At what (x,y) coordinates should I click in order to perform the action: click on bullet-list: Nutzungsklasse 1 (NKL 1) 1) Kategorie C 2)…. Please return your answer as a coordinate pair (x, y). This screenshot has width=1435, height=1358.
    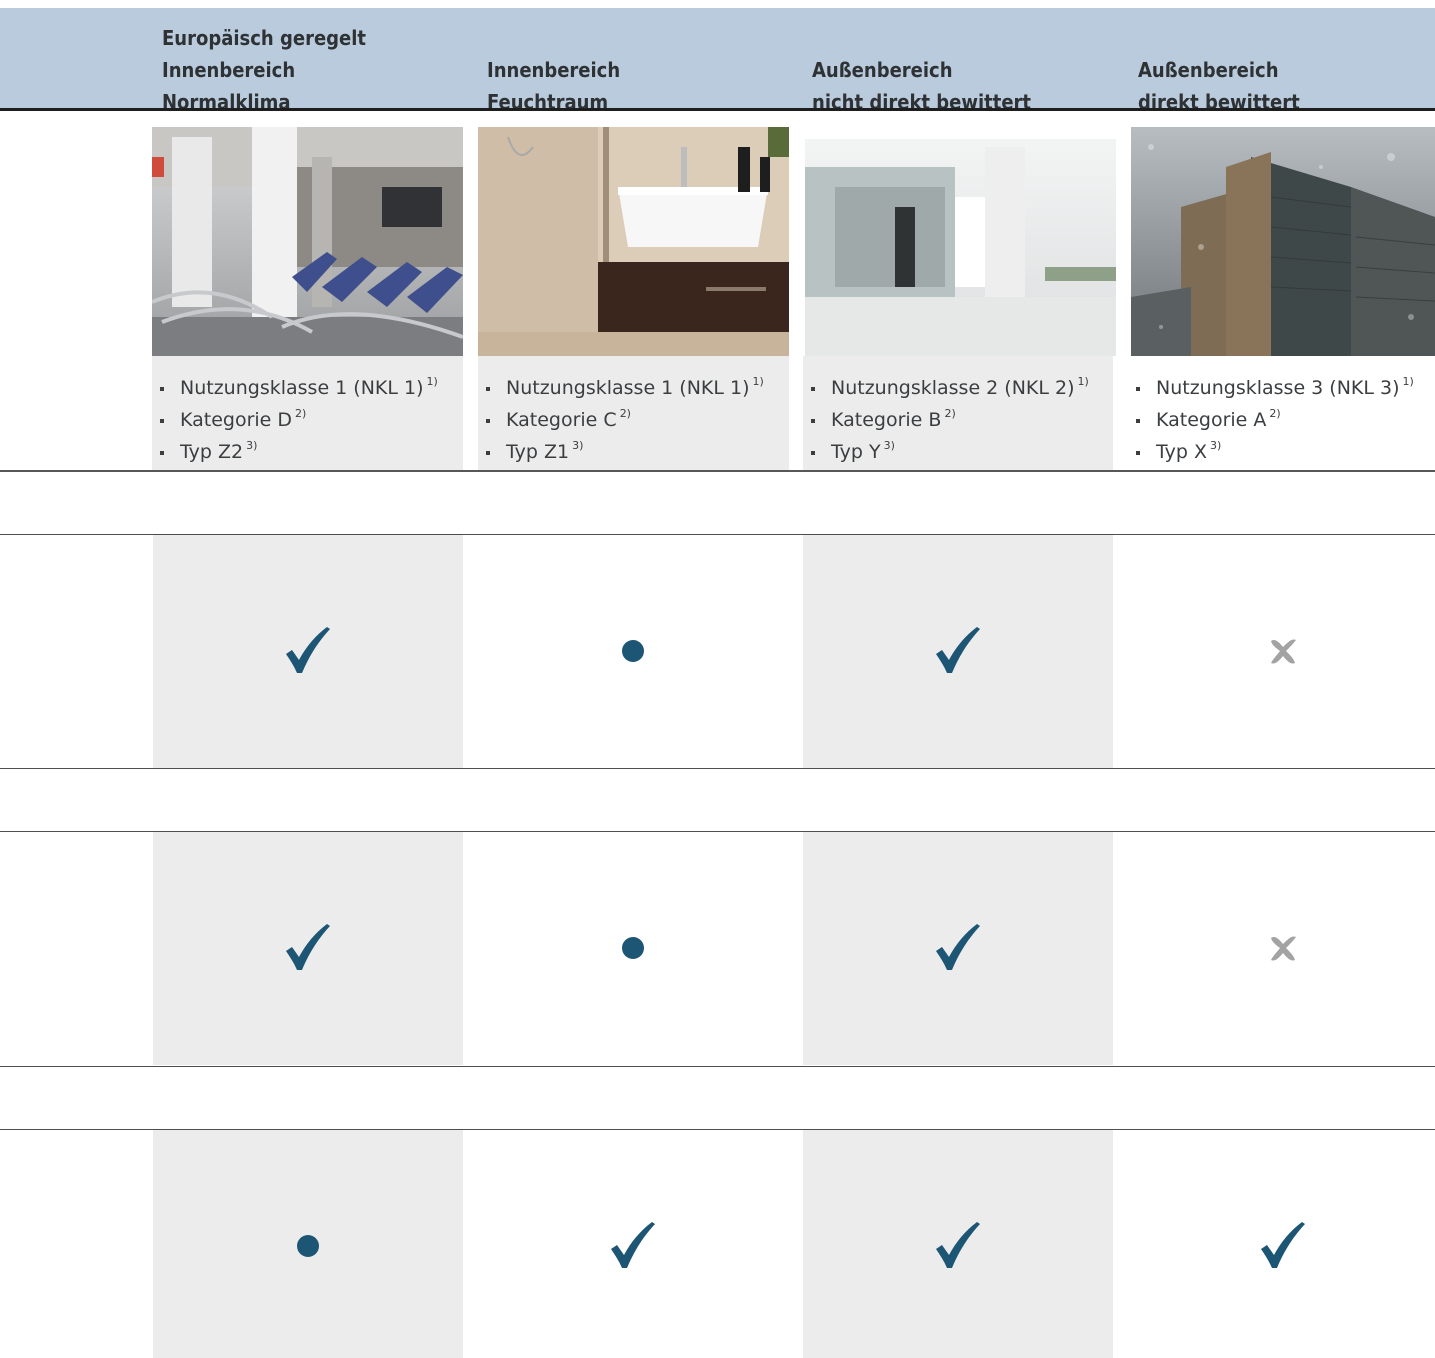
    Looking at the image, I should click on (633, 412).